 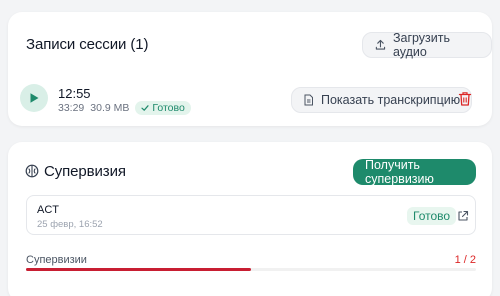 I want to click on get-supervision-button: Получить супервизию, so click(x=414, y=172).